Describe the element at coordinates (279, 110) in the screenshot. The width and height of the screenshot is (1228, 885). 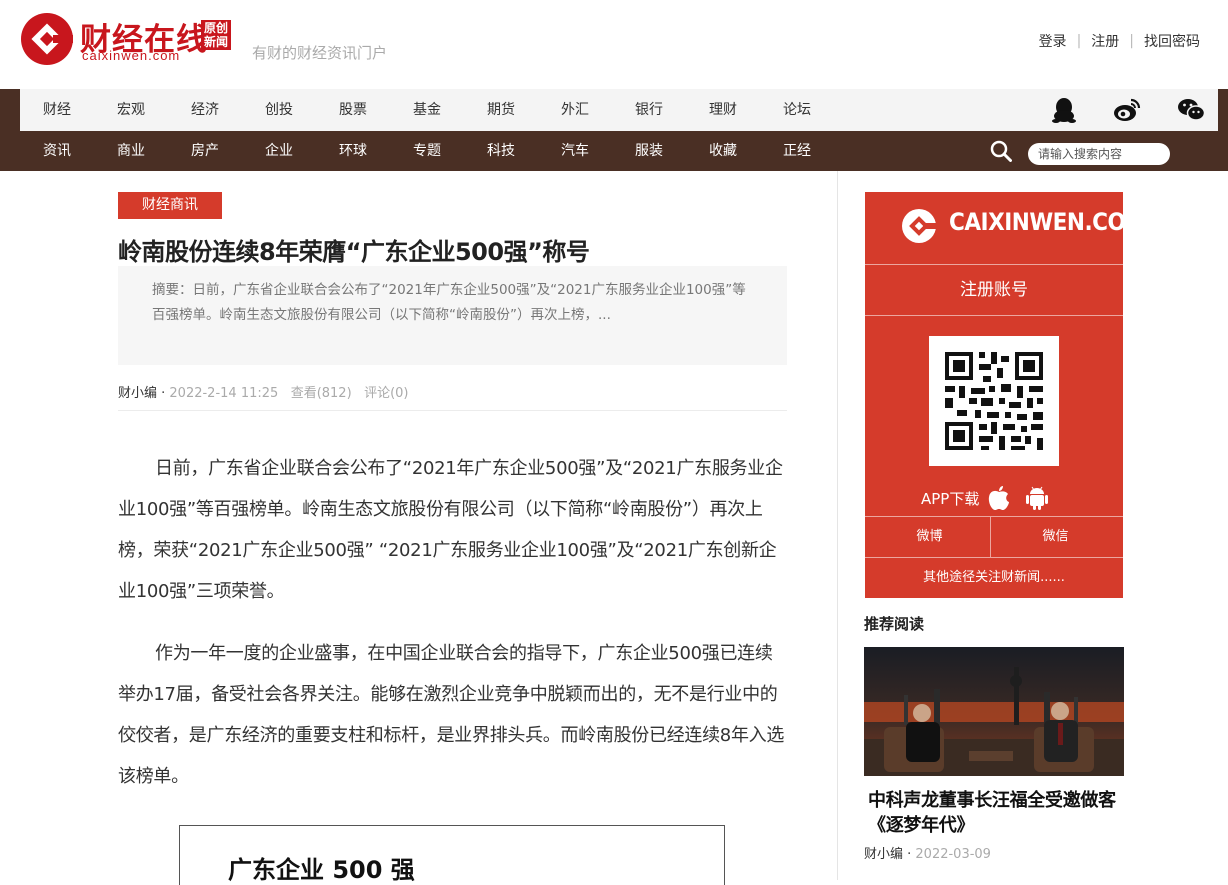
I see `nav-item-chuangtou: 创投` at that location.